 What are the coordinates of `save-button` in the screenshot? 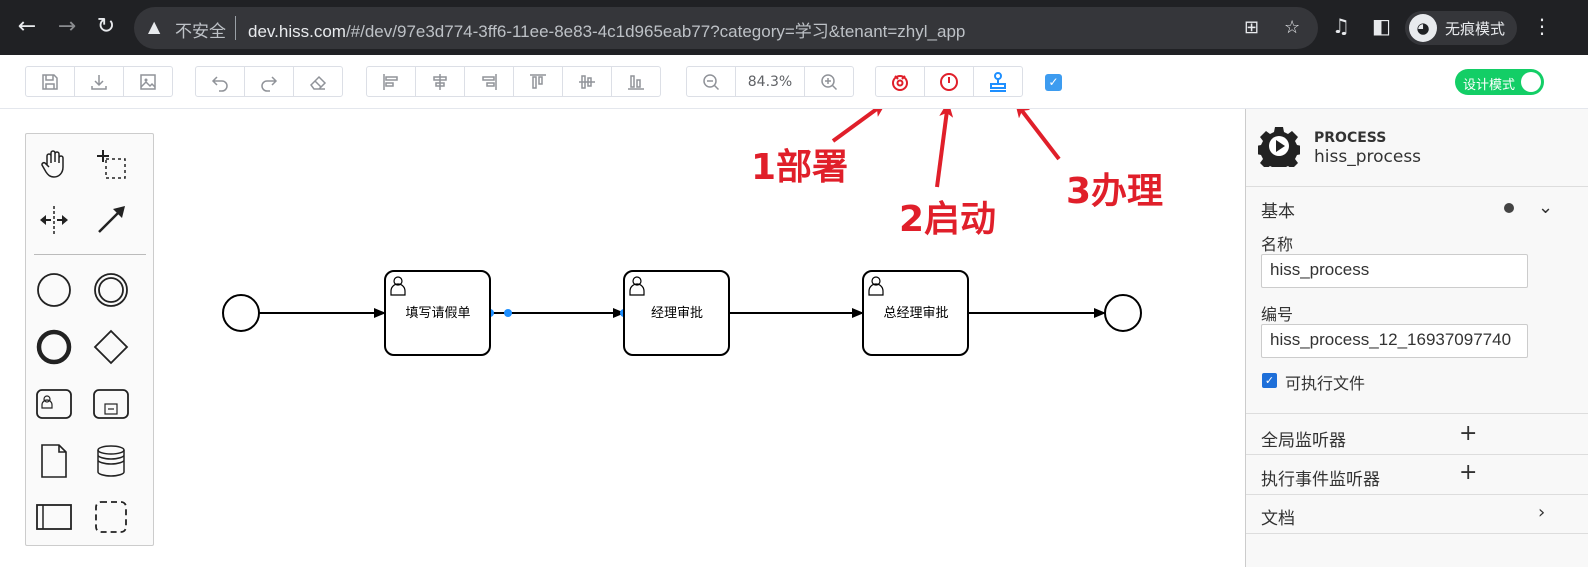 It's located at (50, 81).